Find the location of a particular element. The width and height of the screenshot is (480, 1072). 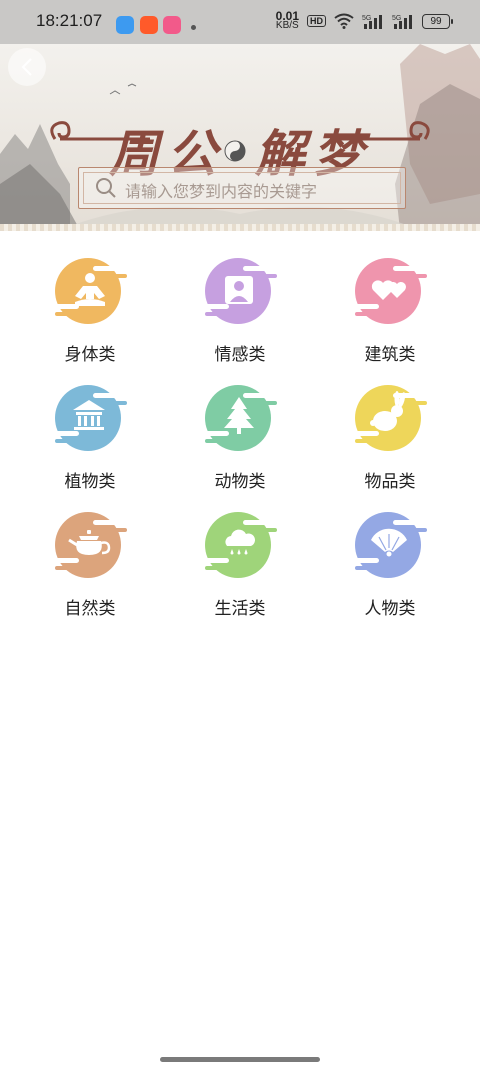

back-button is located at coordinates (27, 67).